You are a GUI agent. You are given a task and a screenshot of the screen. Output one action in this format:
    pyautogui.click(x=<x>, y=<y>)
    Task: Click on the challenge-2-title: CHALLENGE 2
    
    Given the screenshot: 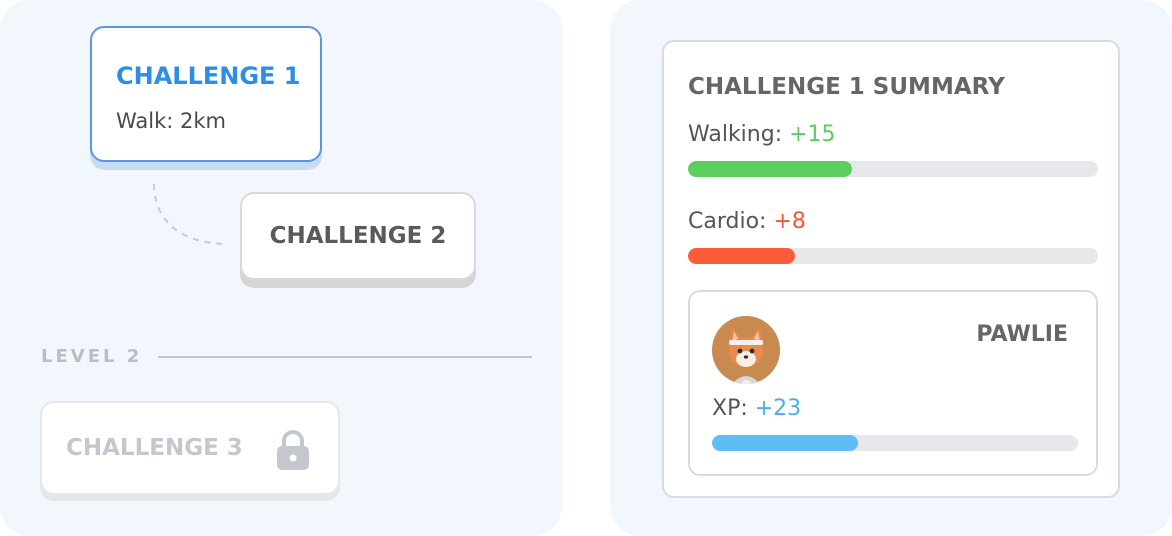 What is the action you would take?
    pyautogui.click(x=358, y=236)
    